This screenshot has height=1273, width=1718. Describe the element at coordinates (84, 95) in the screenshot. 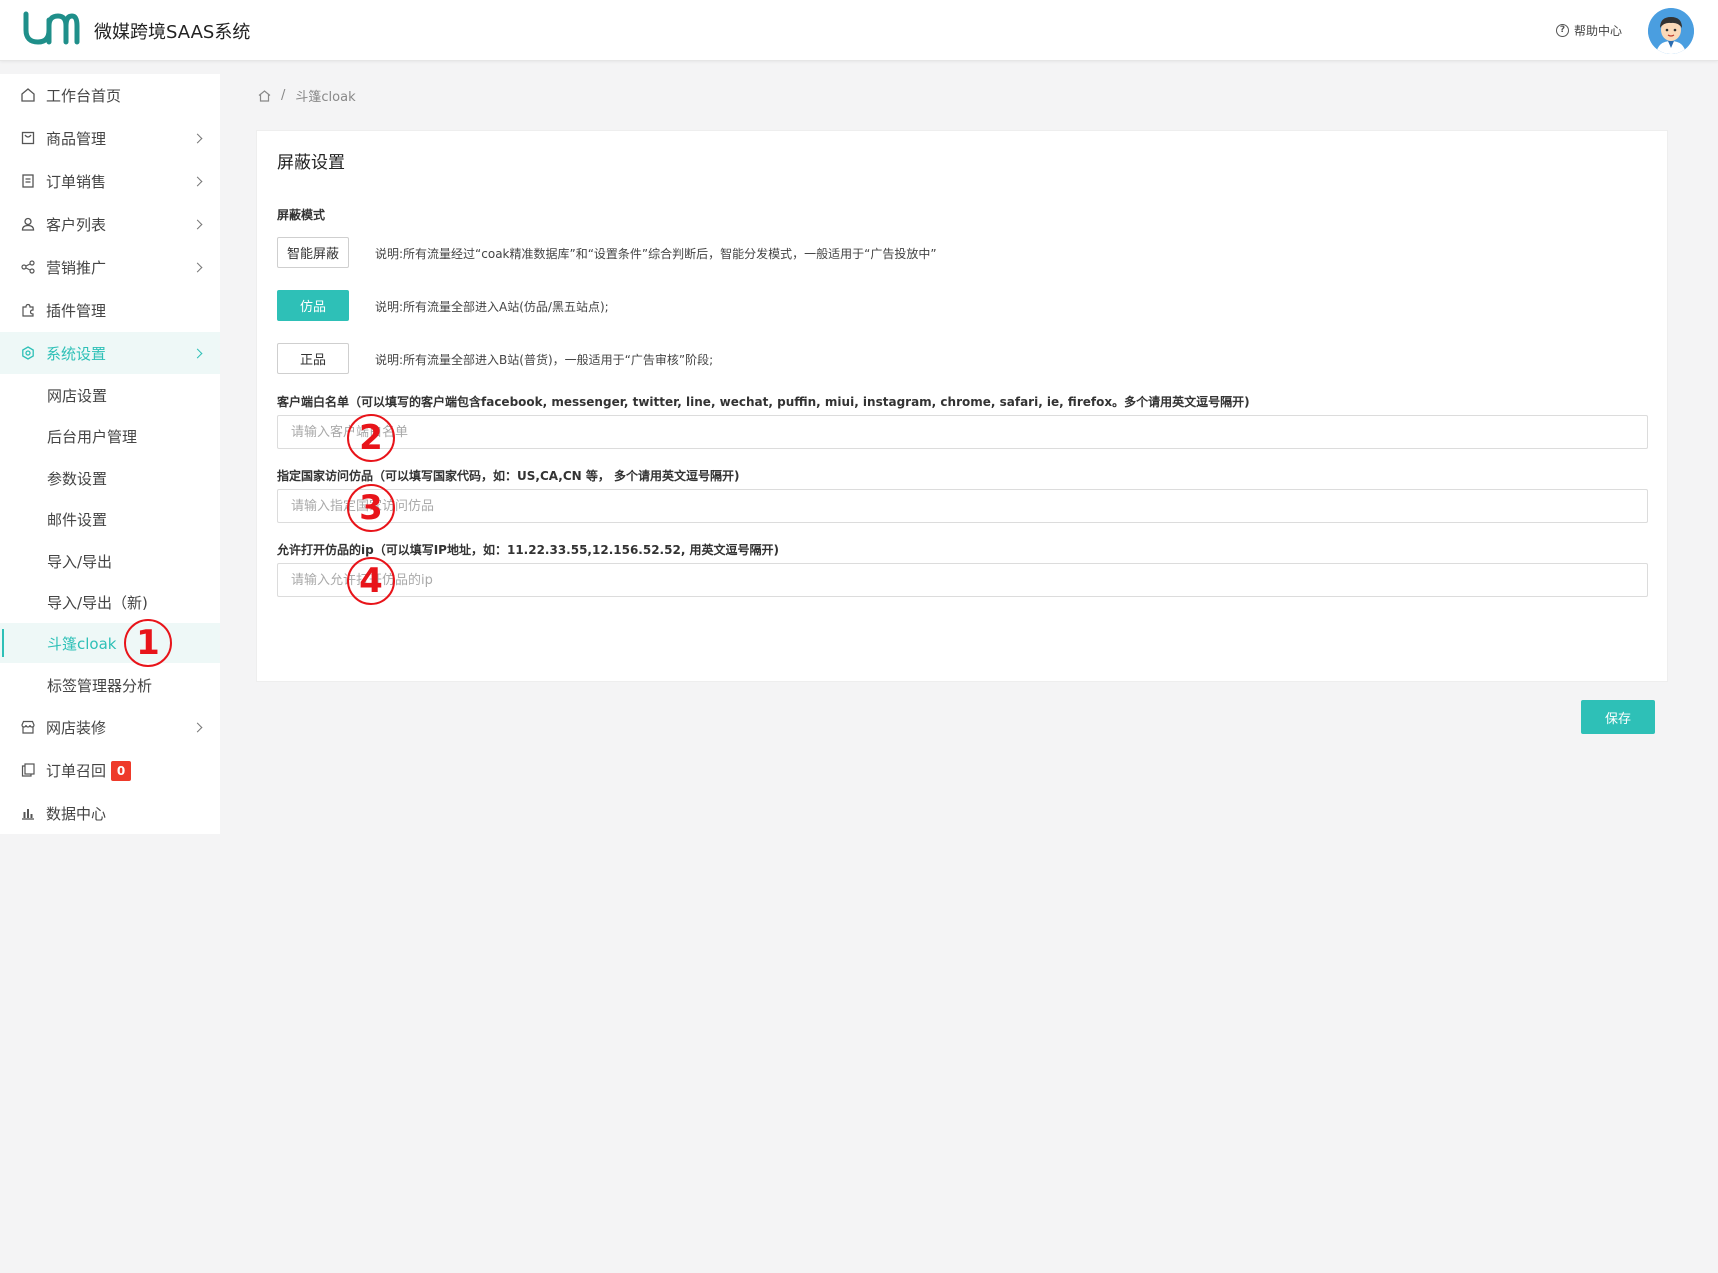

I see `sidebar-item-label: 工作台首页` at that location.